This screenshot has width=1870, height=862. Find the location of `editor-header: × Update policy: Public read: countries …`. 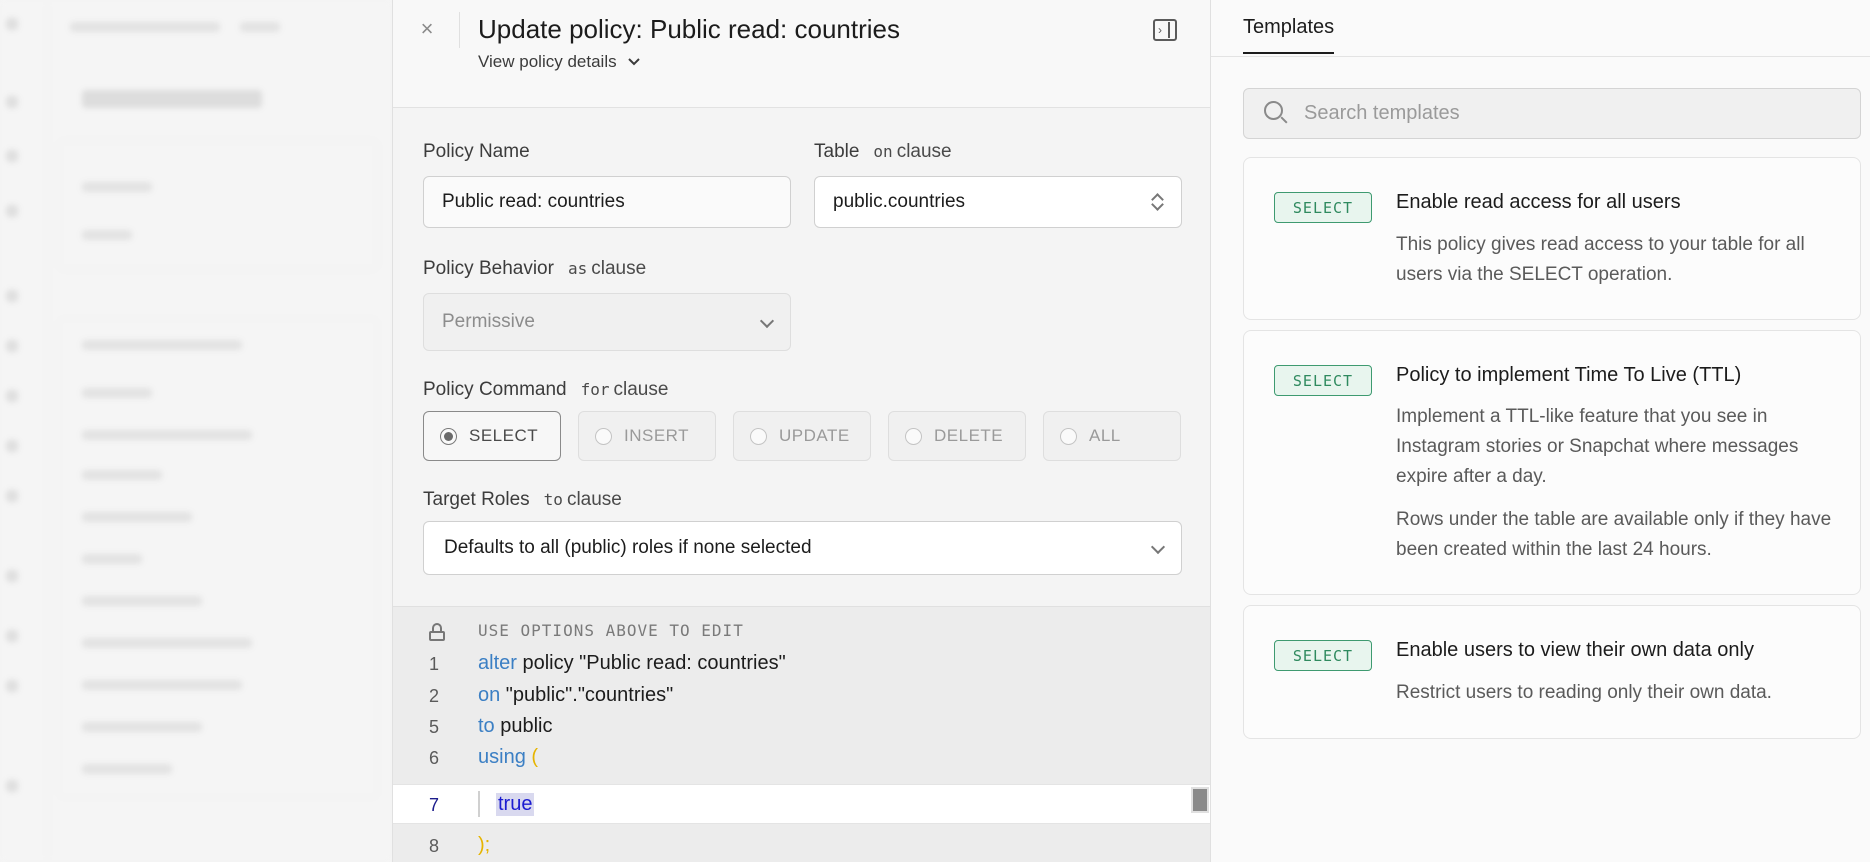

editor-header: × Update policy: Public read: countries … is located at coordinates (801, 54).